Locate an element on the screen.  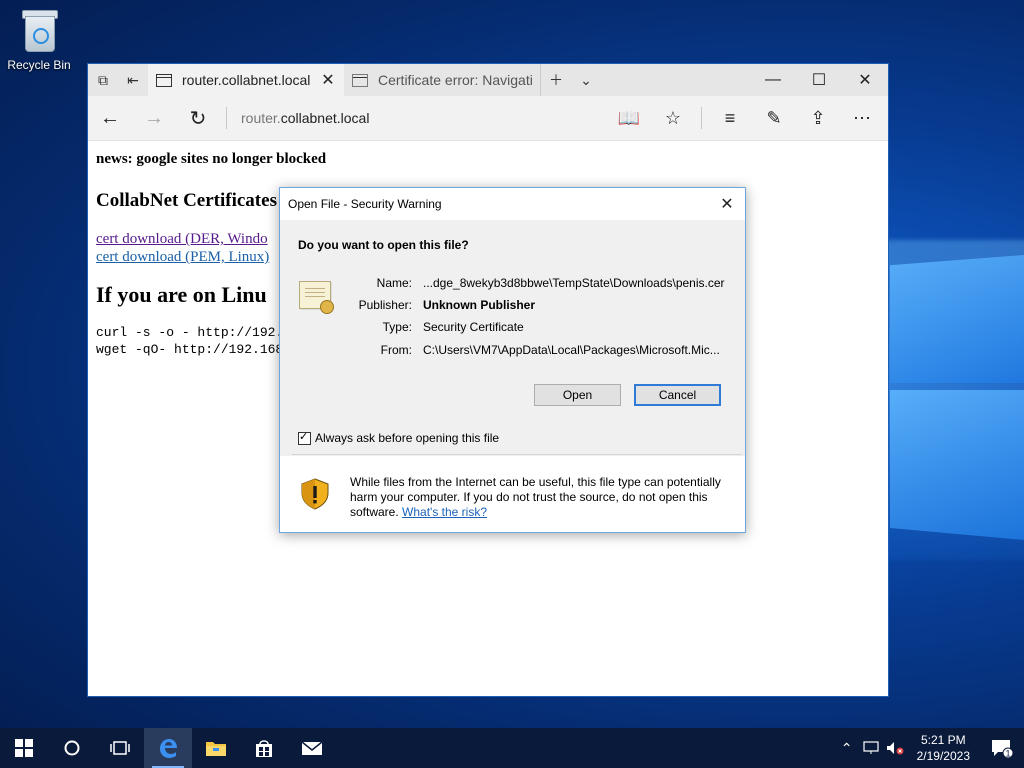
window-controls: — ☐ ✕ is located at coordinates (819, 80).